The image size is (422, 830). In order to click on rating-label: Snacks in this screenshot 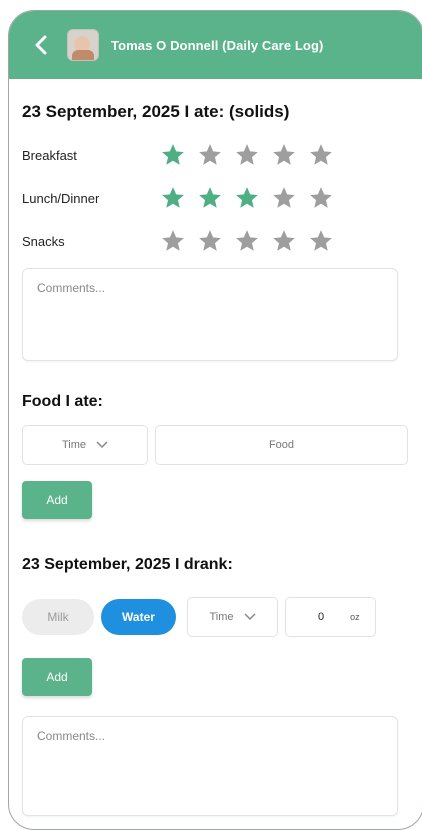, I will do `click(43, 241)`.